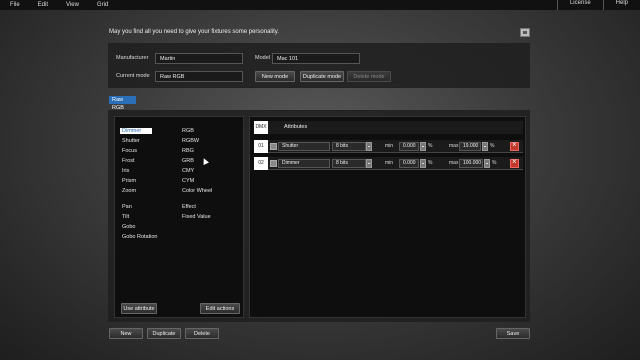 The height and width of the screenshot is (360, 640). Describe the element at coordinates (128, 227) in the screenshot. I see `attribute-item: Gobo` at that location.